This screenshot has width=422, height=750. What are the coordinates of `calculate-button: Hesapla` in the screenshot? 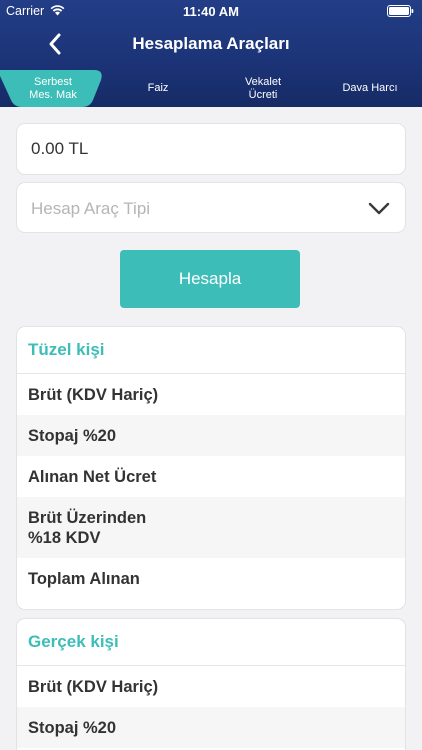 It's located at (210, 279).